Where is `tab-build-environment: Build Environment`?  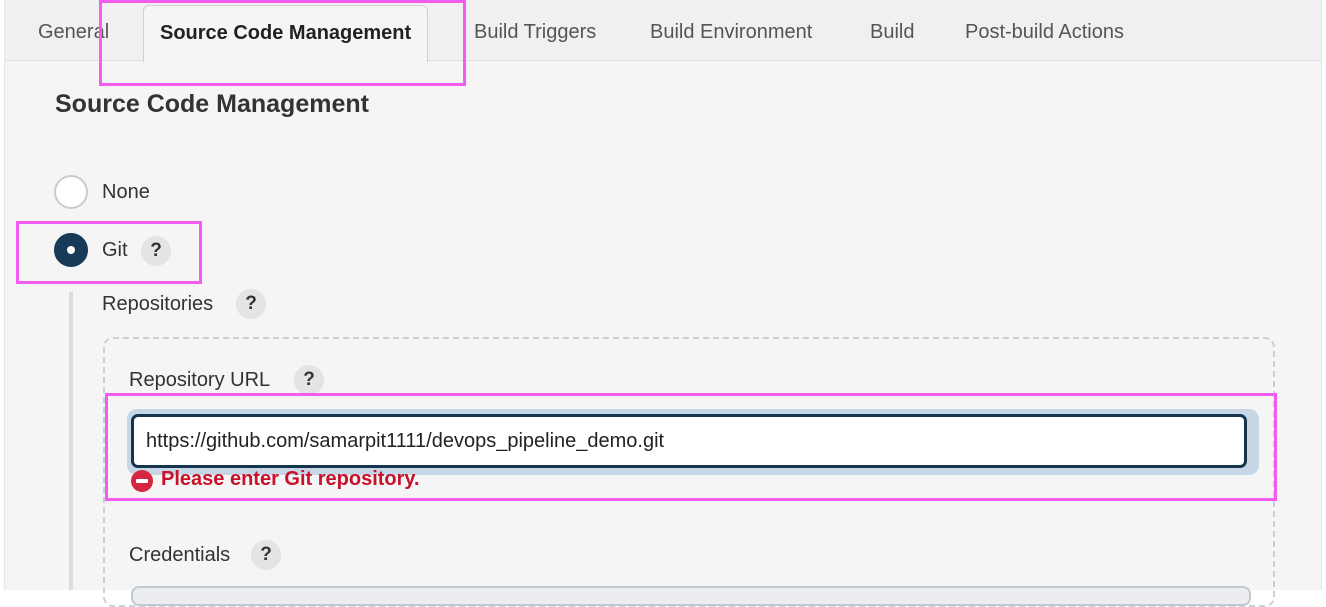
tab-build-environment: Build Environment is located at coordinates (731, 30).